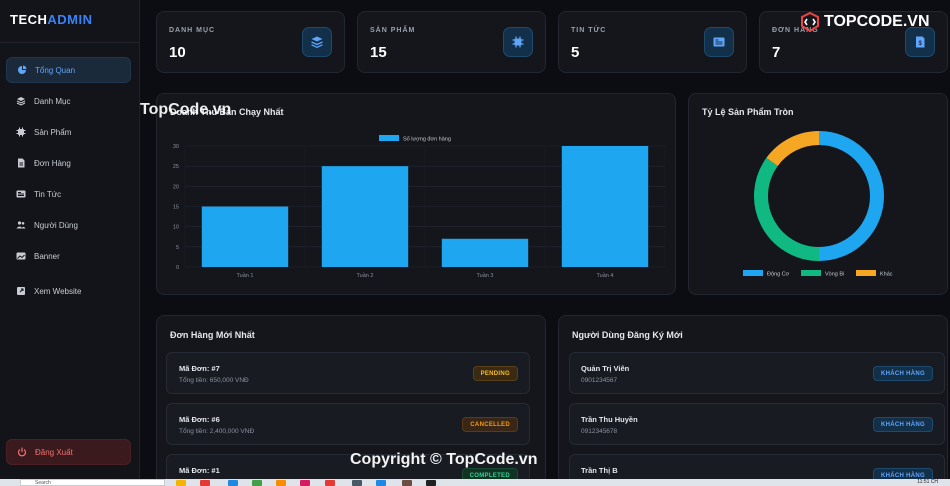 The width and height of the screenshot is (950, 486). I want to click on sidebar-item-label: Đơn Hàng, so click(52, 163).